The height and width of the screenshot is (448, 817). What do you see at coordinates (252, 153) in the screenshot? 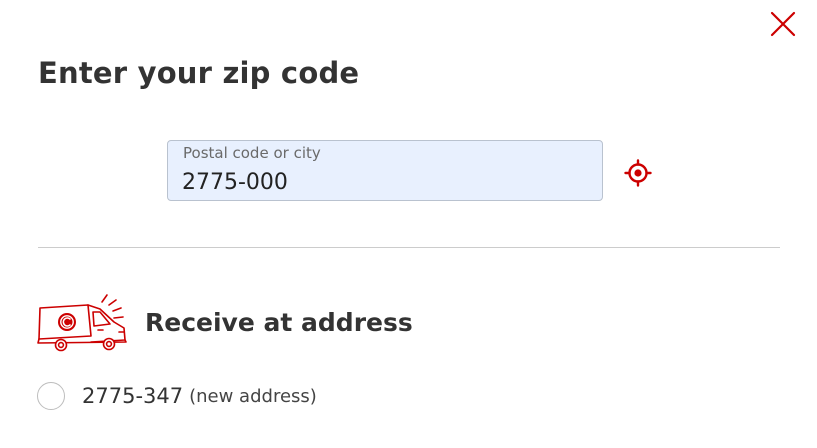
I see `zip-code-label: Postal code or city` at bounding box center [252, 153].